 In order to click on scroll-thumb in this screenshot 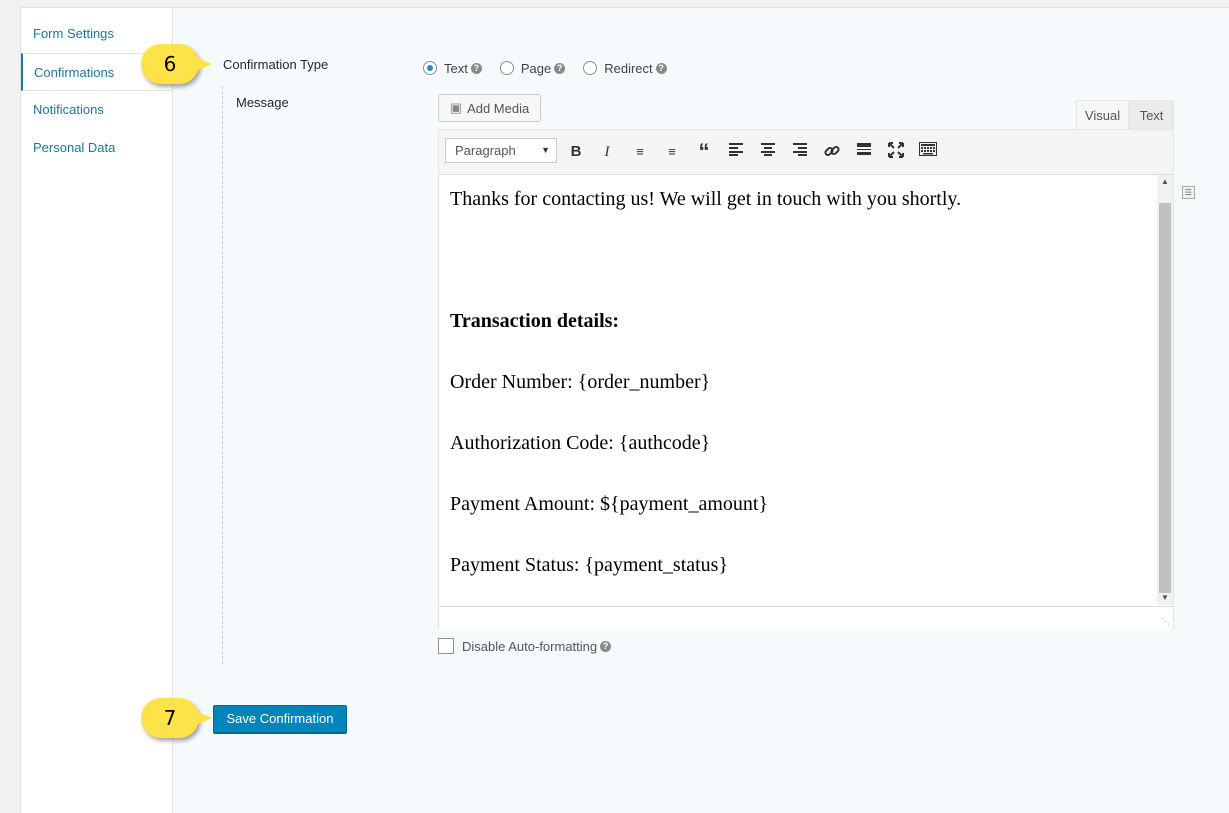, I will do `click(1165, 398)`.